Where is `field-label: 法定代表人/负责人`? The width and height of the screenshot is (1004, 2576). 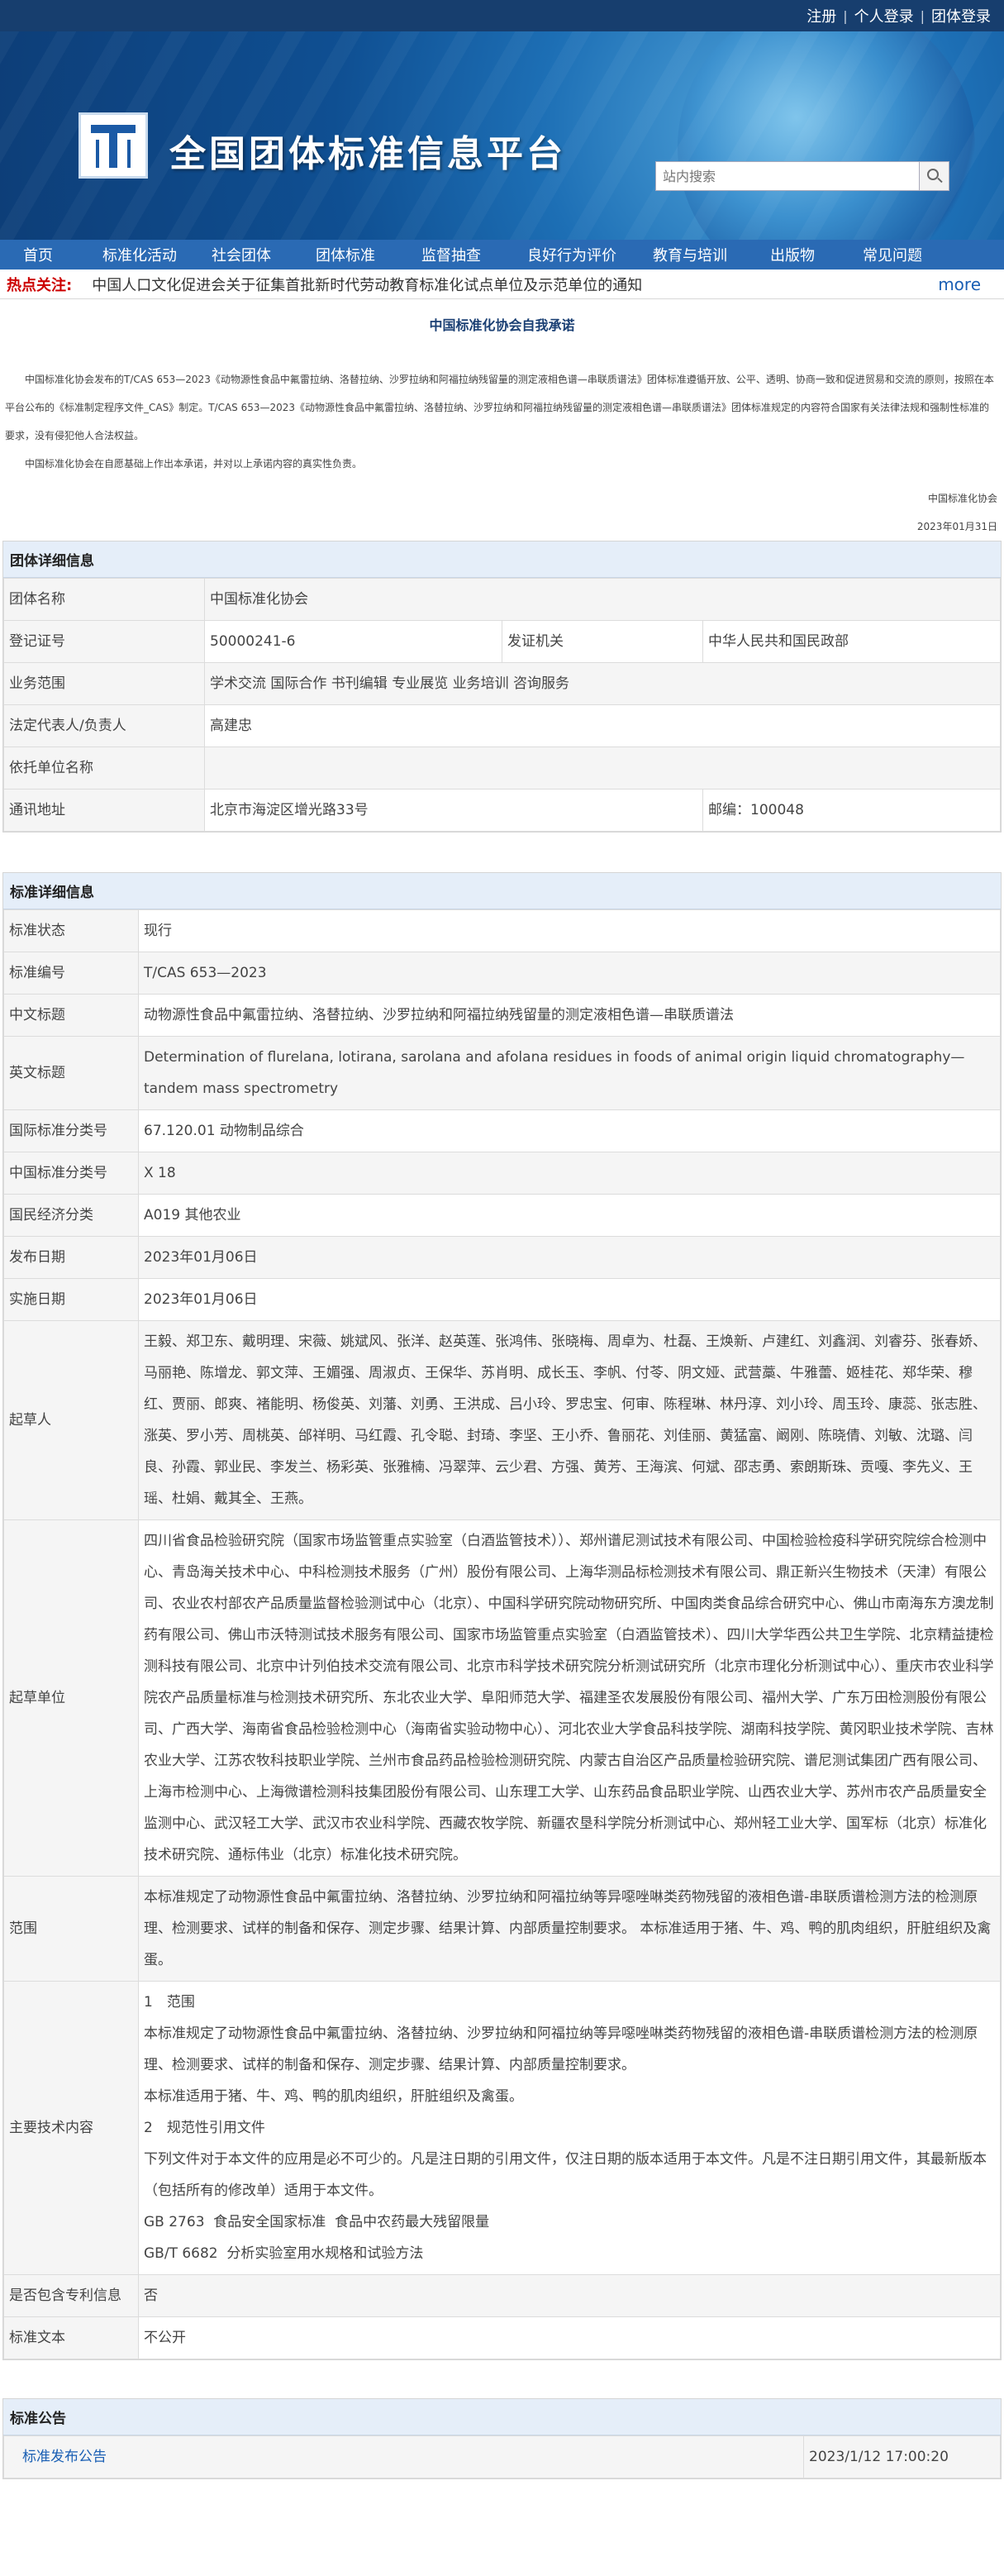 field-label: 法定代表人/负责人 is located at coordinates (104, 725).